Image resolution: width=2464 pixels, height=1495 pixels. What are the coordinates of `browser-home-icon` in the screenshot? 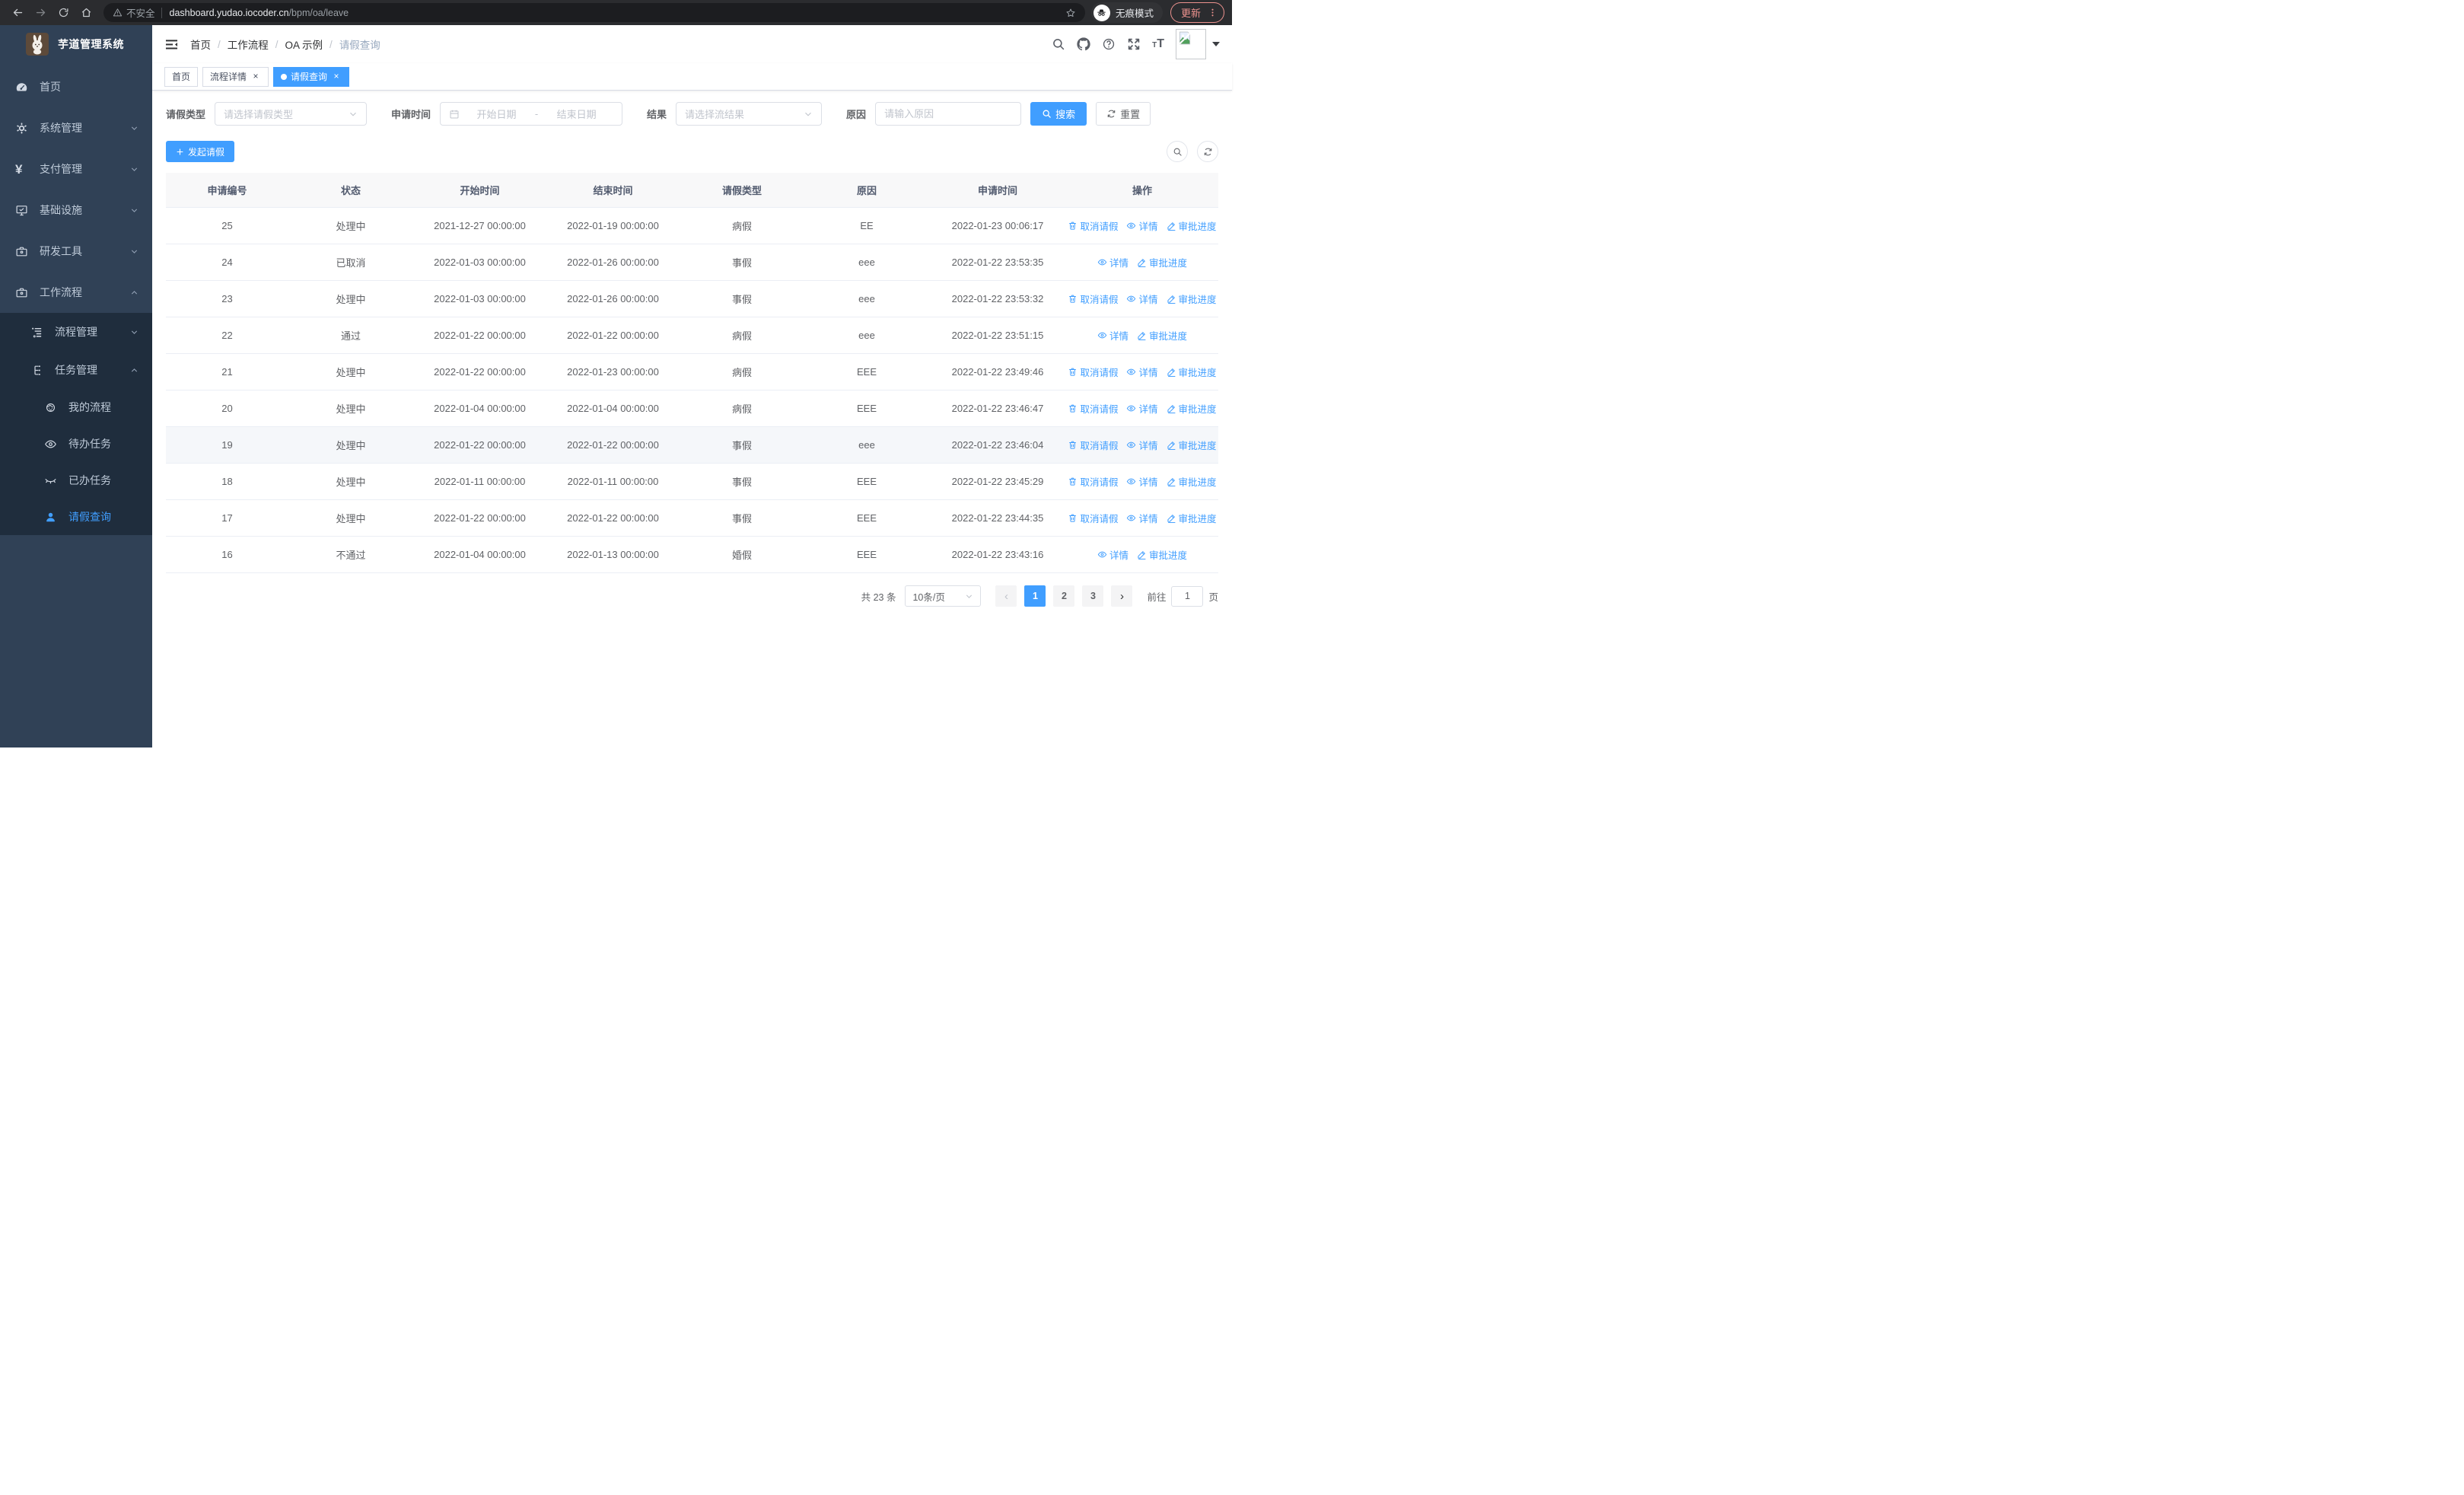 It's located at (86, 13).